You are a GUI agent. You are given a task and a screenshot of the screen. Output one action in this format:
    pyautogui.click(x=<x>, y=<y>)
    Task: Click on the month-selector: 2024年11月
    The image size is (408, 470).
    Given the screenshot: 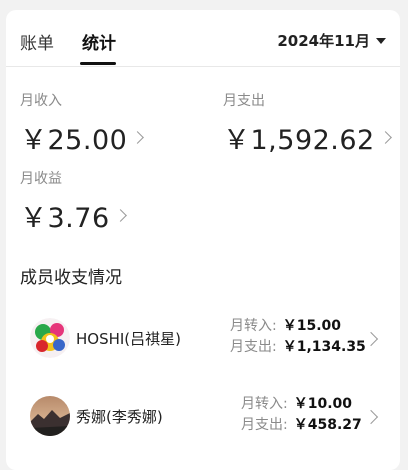 What is the action you would take?
    pyautogui.click(x=331, y=40)
    